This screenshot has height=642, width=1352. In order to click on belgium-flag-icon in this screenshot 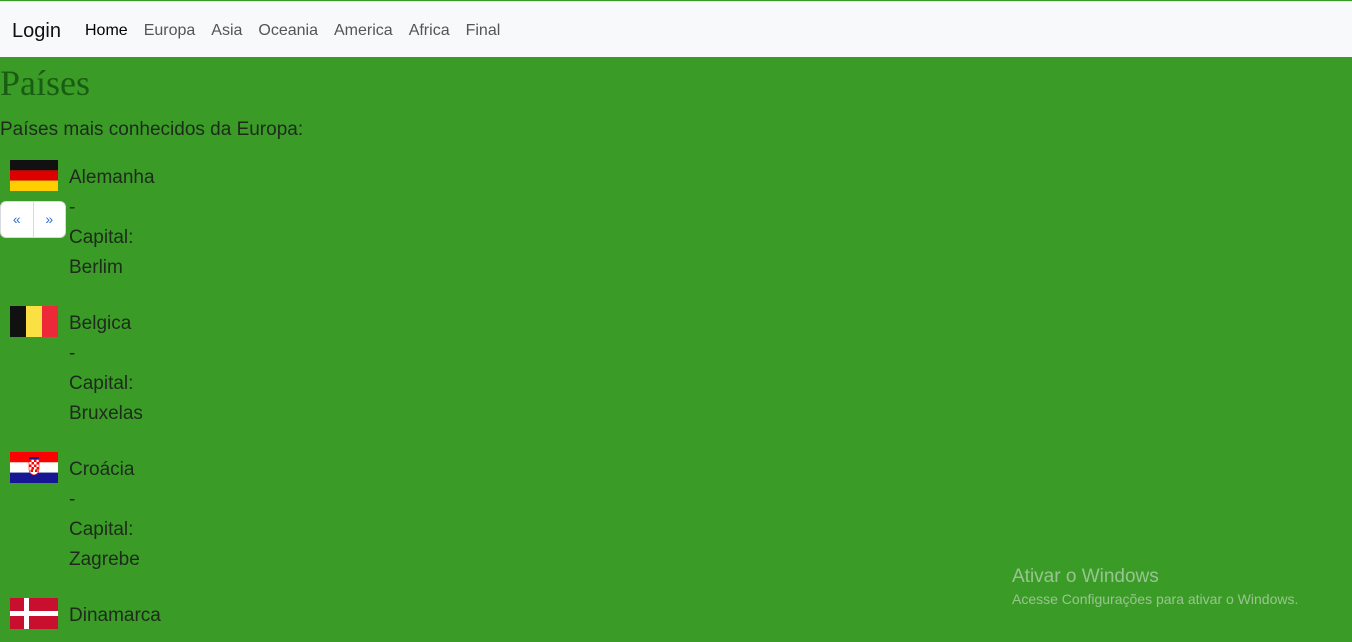, I will do `click(34, 321)`.